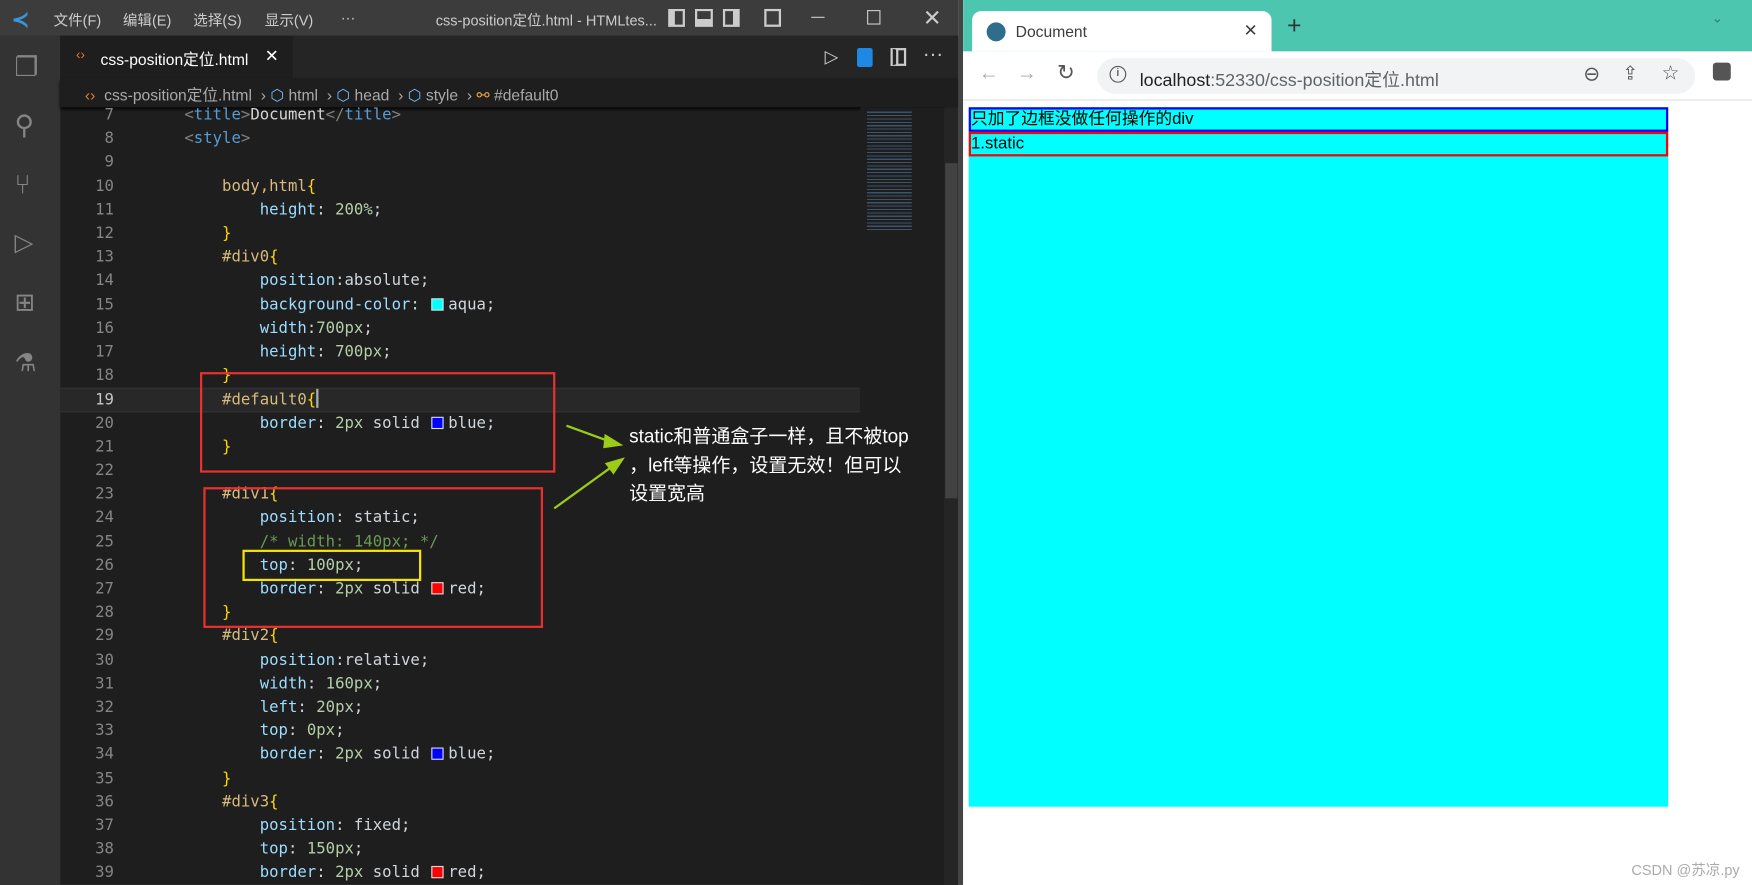 Image resolution: width=1752 pixels, height=885 pixels. Describe the element at coordinates (1027, 72) in the screenshot. I see `forward-button: →` at that location.